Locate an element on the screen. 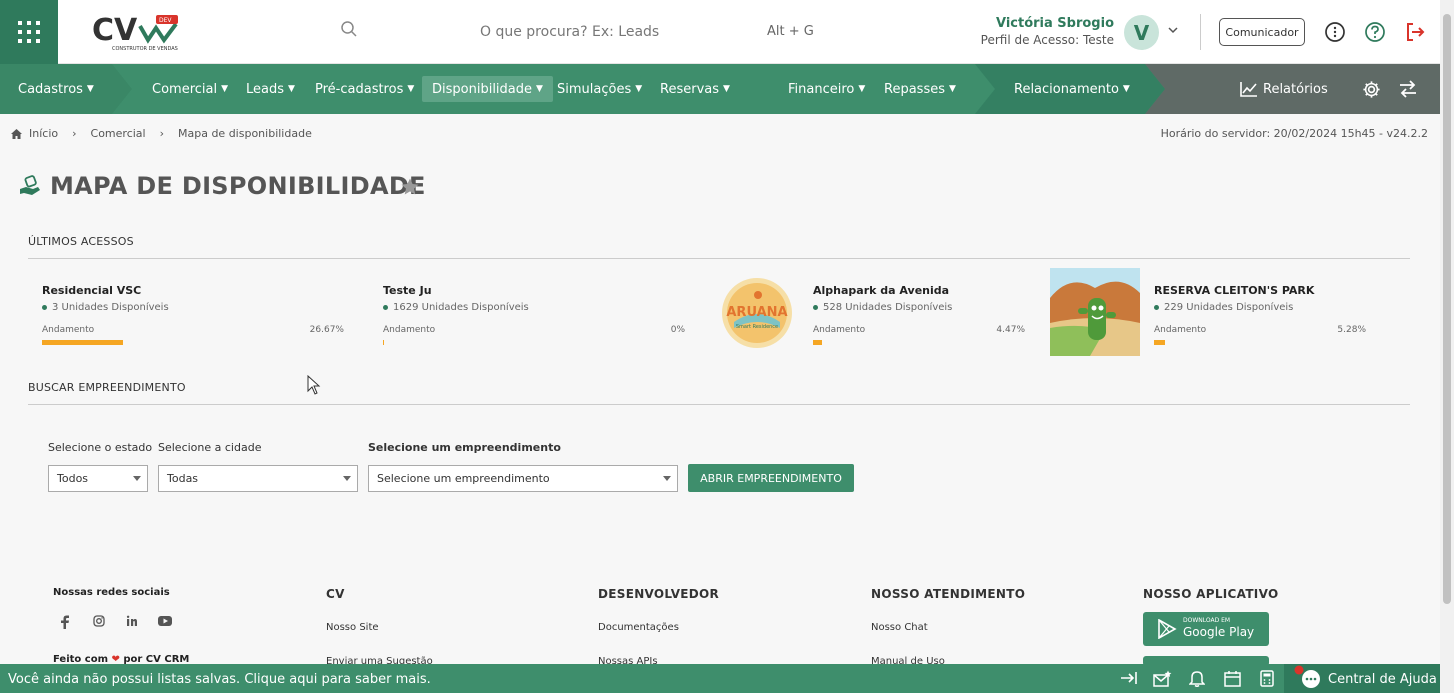 The width and height of the screenshot is (1454, 693). nav-label: Comercial is located at coordinates (185, 89).